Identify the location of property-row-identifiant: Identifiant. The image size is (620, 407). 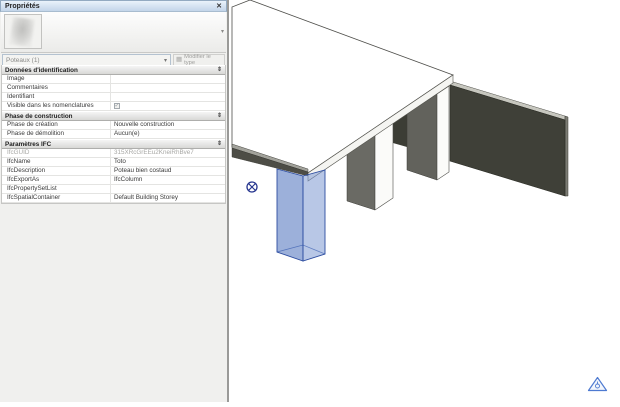
(113, 97).